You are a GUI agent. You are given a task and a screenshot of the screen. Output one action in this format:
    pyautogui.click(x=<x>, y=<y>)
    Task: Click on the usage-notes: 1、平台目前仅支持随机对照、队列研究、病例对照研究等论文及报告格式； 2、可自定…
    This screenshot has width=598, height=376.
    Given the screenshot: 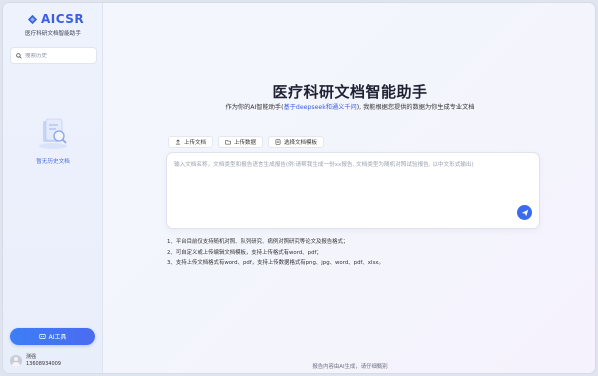 What is the action you would take?
    pyautogui.click(x=275, y=253)
    